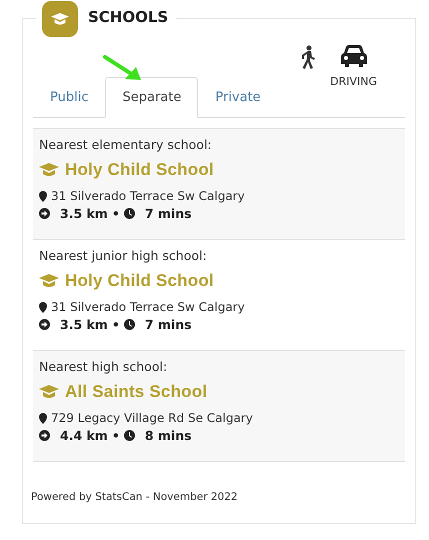  I want to click on school-type-tab: Public, so click(69, 97).